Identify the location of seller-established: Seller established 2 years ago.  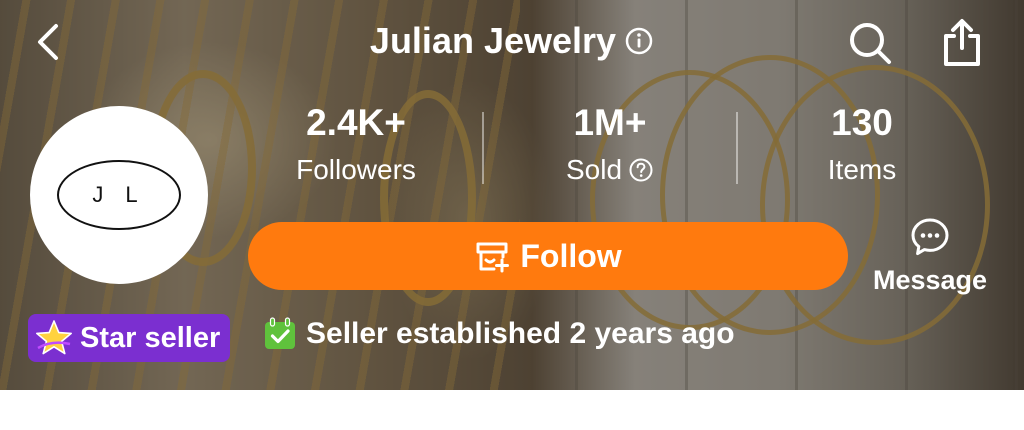
(498, 334).